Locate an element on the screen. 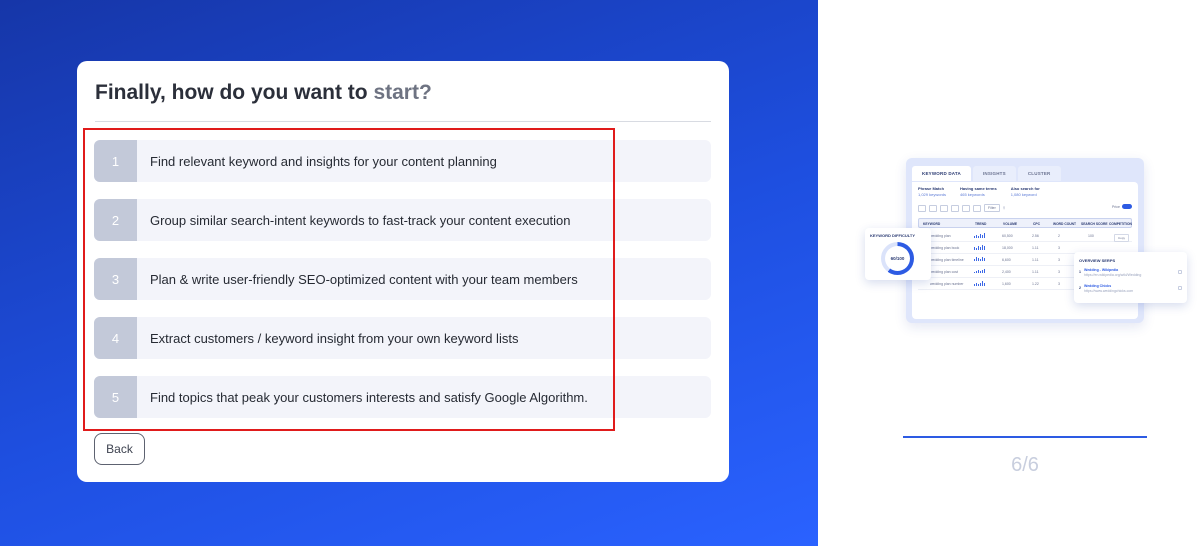 The height and width of the screenshot is (546, 1200). cell: 60,500 is located at coordinates (1007, 236).